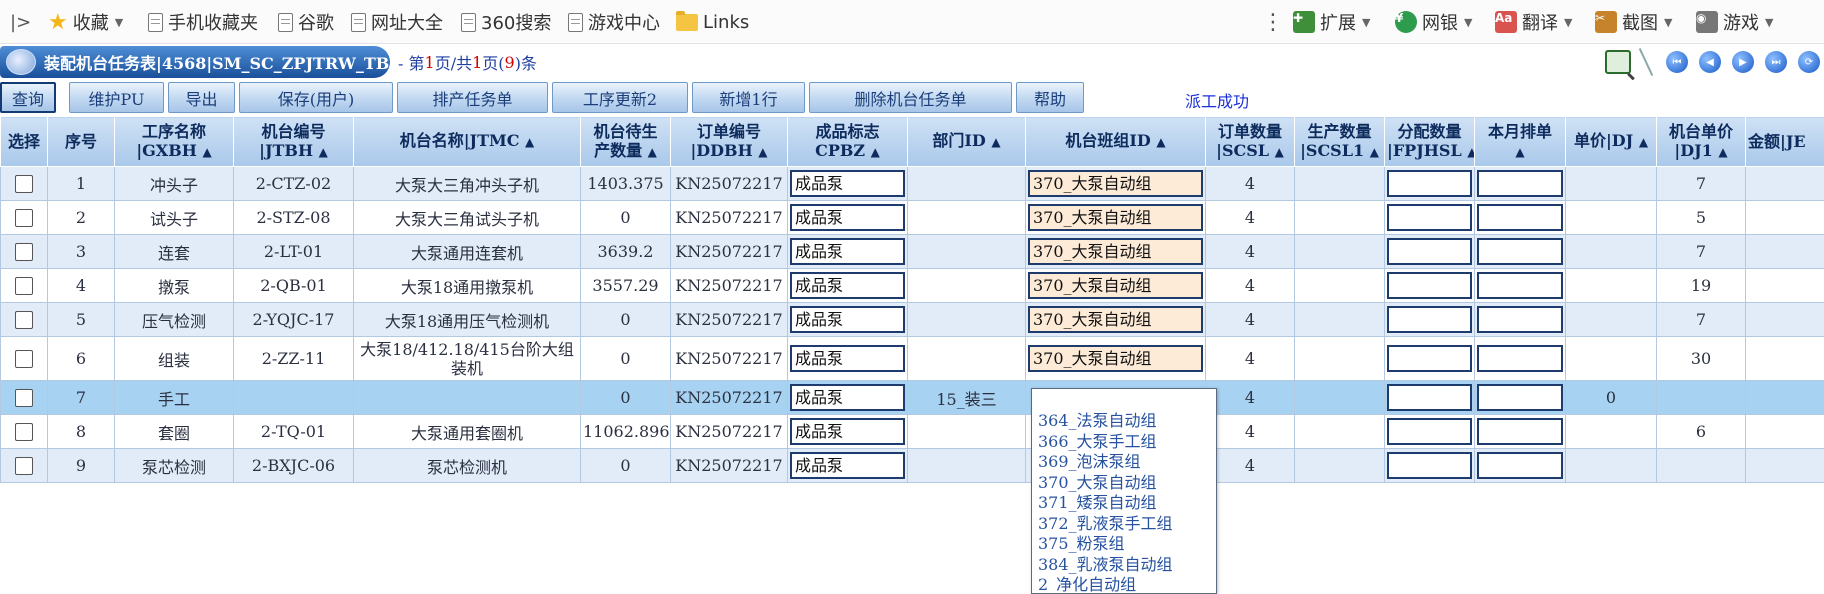 The height and width of the screenshot is (594, 1824). Describe the element at coordinates (203, 22) in the screenshot. I see `bookmark-mobile-favorites: 手机收藏夹` at that location.